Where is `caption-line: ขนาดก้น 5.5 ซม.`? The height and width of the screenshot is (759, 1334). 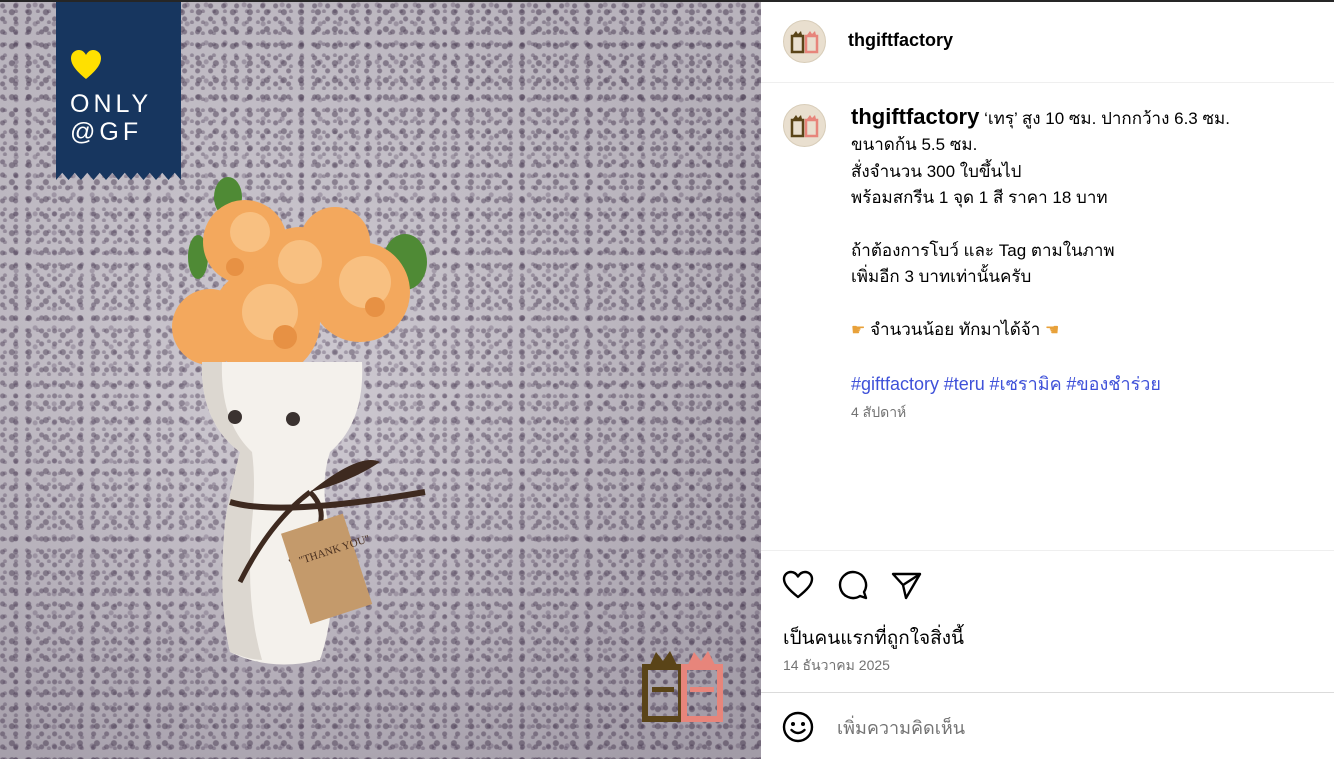 caption-line: ขนาดก้น 5.5 ซม. is located at coordinates (914, 145).